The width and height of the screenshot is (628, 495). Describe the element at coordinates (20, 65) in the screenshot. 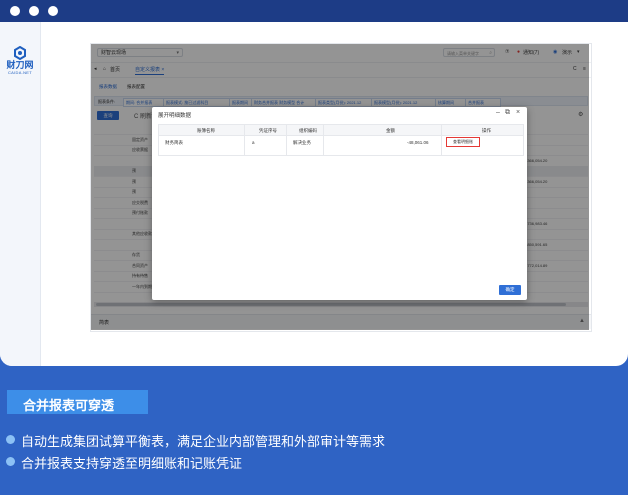

I see `logo-brand-text: 财刀网` at that location.